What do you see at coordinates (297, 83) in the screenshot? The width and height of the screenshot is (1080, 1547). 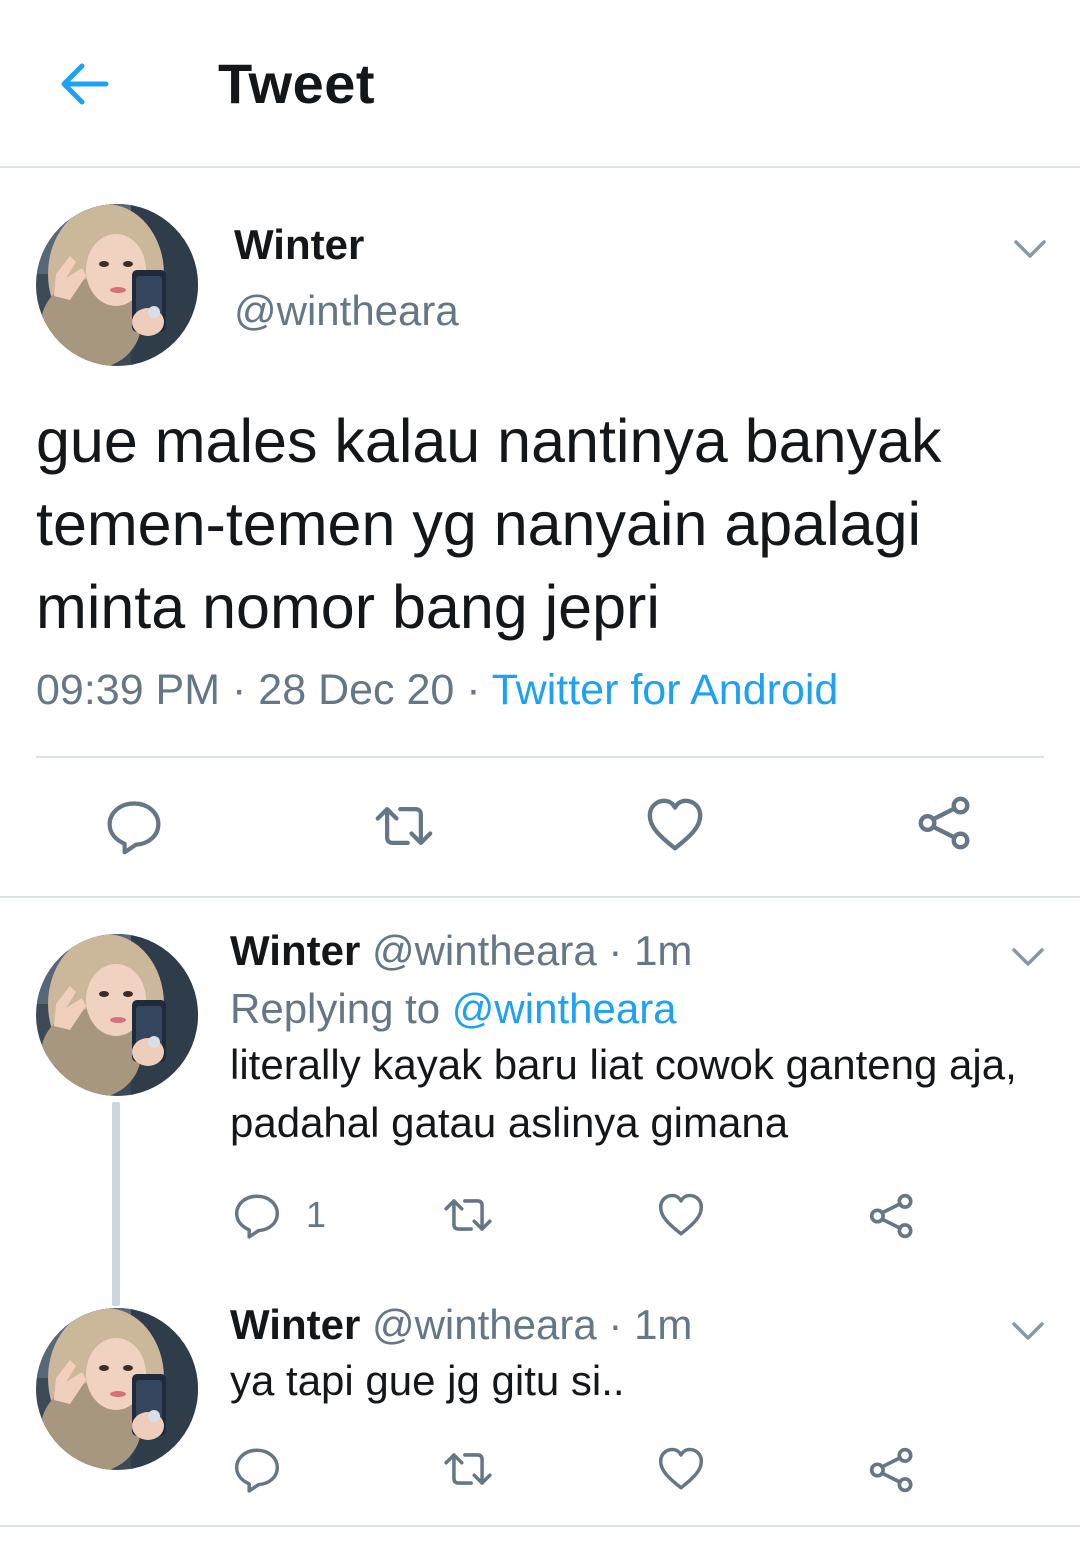 I see `page-title: Tweet` at bounding box center [297, 83].